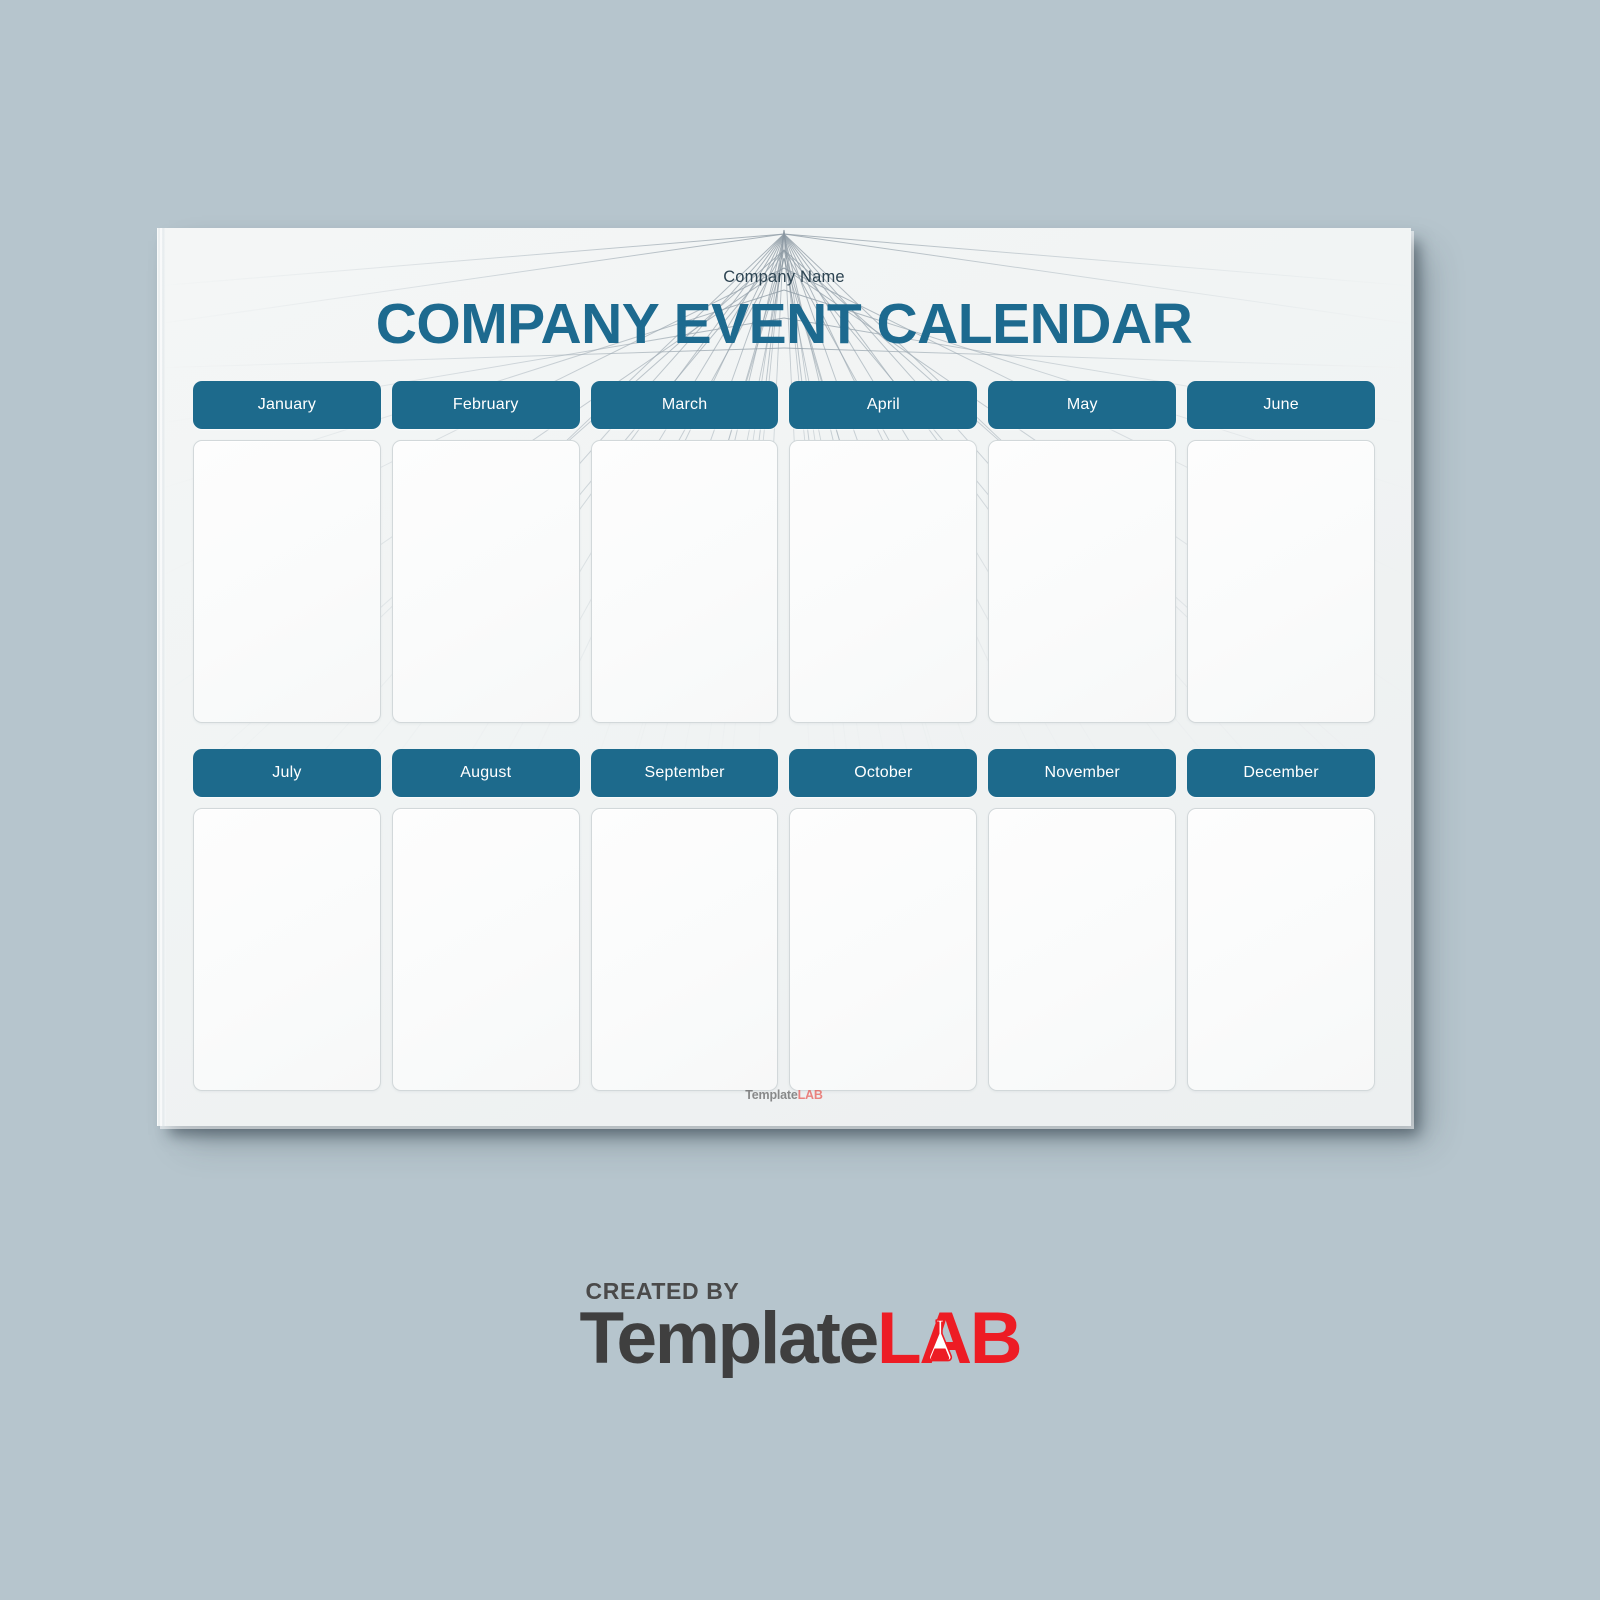 This screenshot has width=1600, height=1600. I want to click on month-tab-january: January, so click(287, 404).